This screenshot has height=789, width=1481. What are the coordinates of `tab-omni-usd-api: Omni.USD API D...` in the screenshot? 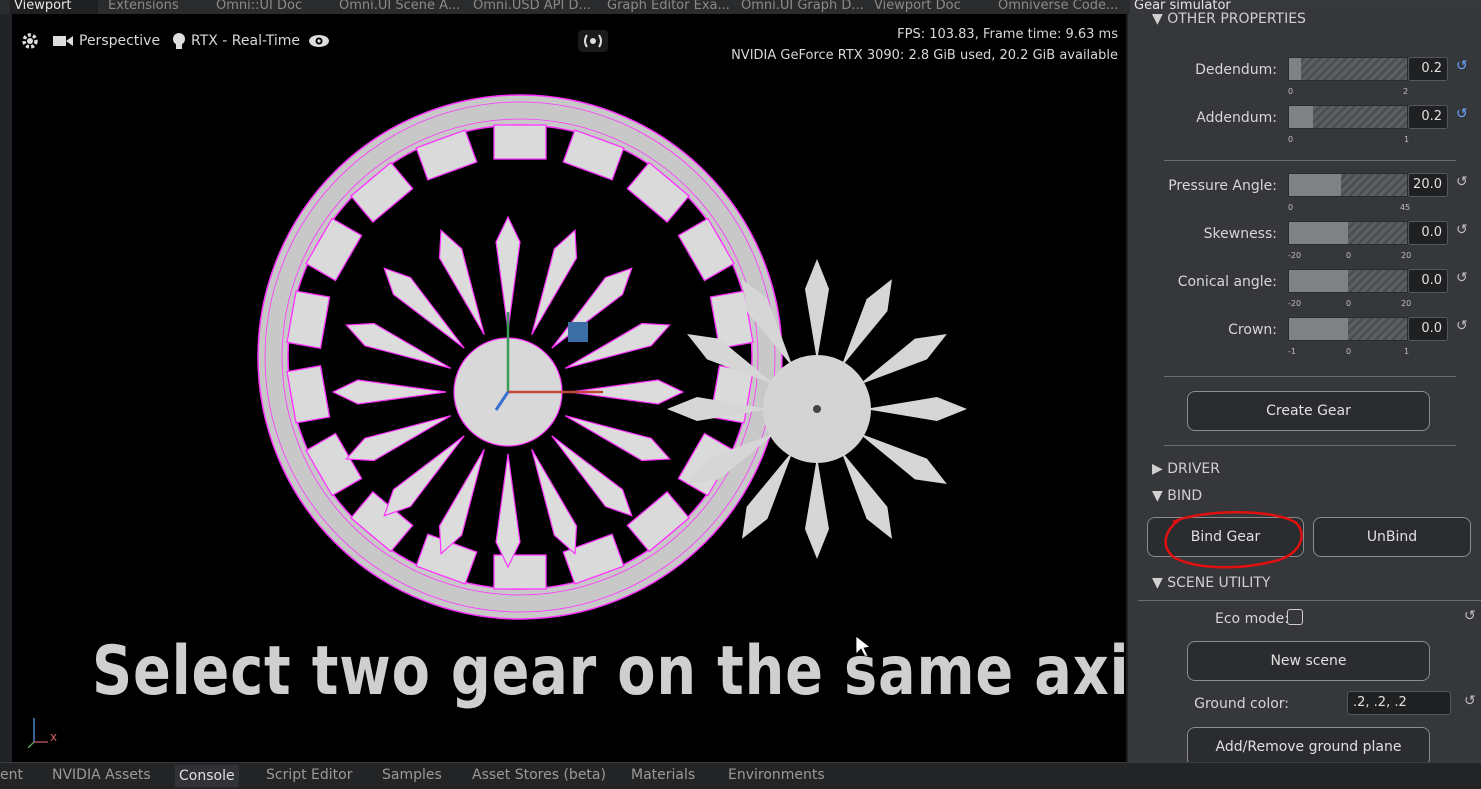 It's located at (535, 7).